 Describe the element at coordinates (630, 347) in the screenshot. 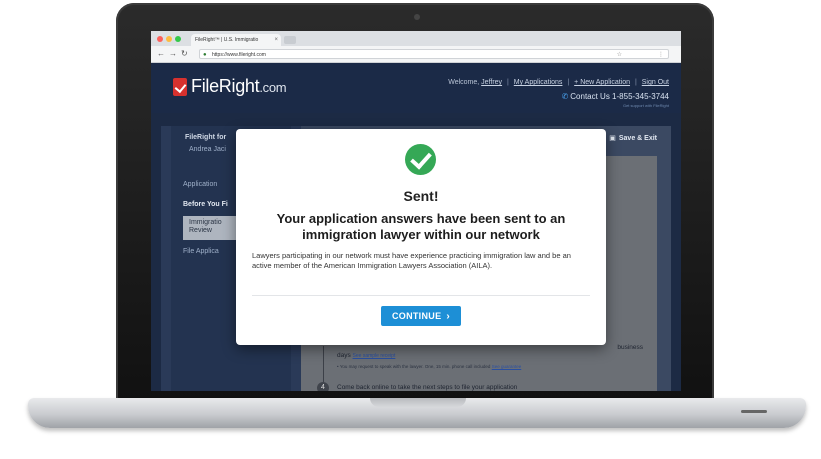

I see `step-text-end: business` at that location.